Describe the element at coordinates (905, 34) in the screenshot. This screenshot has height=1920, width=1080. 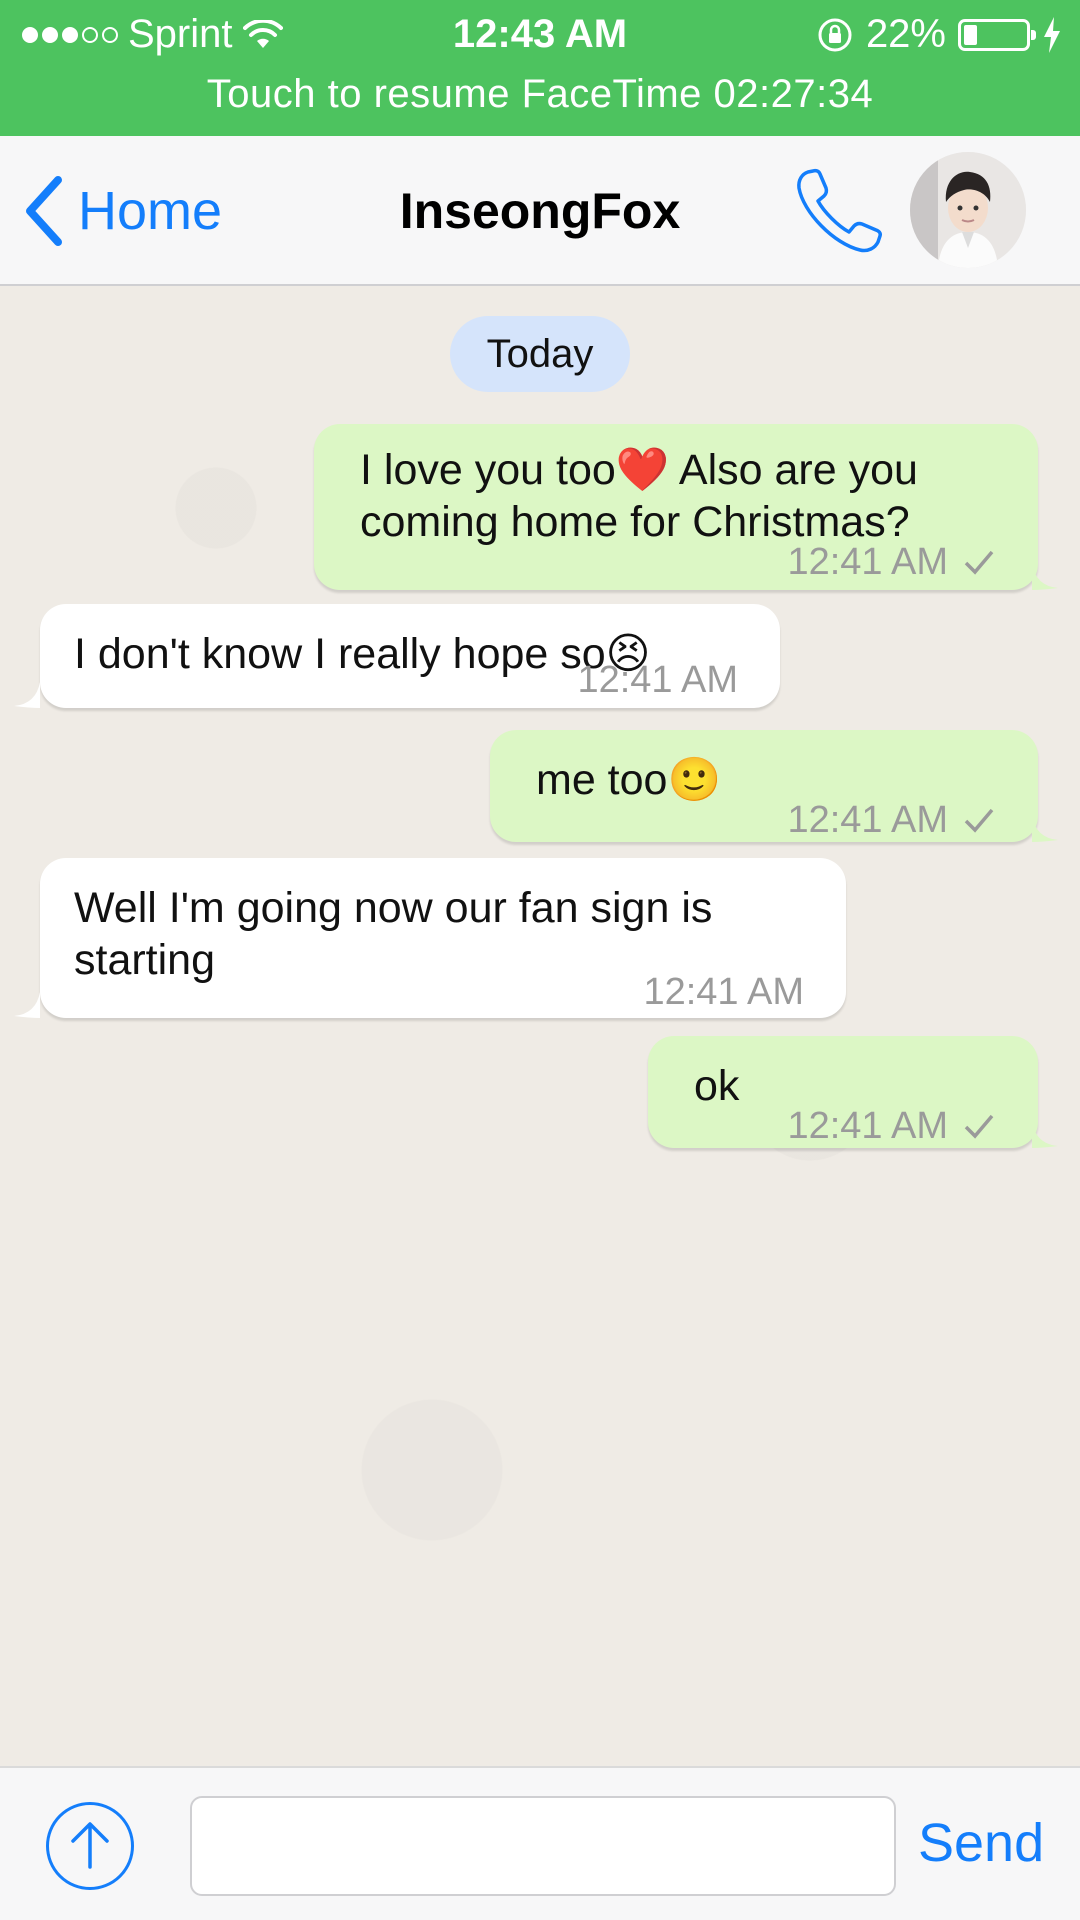
I see `battery-percent: 22%` at that location.